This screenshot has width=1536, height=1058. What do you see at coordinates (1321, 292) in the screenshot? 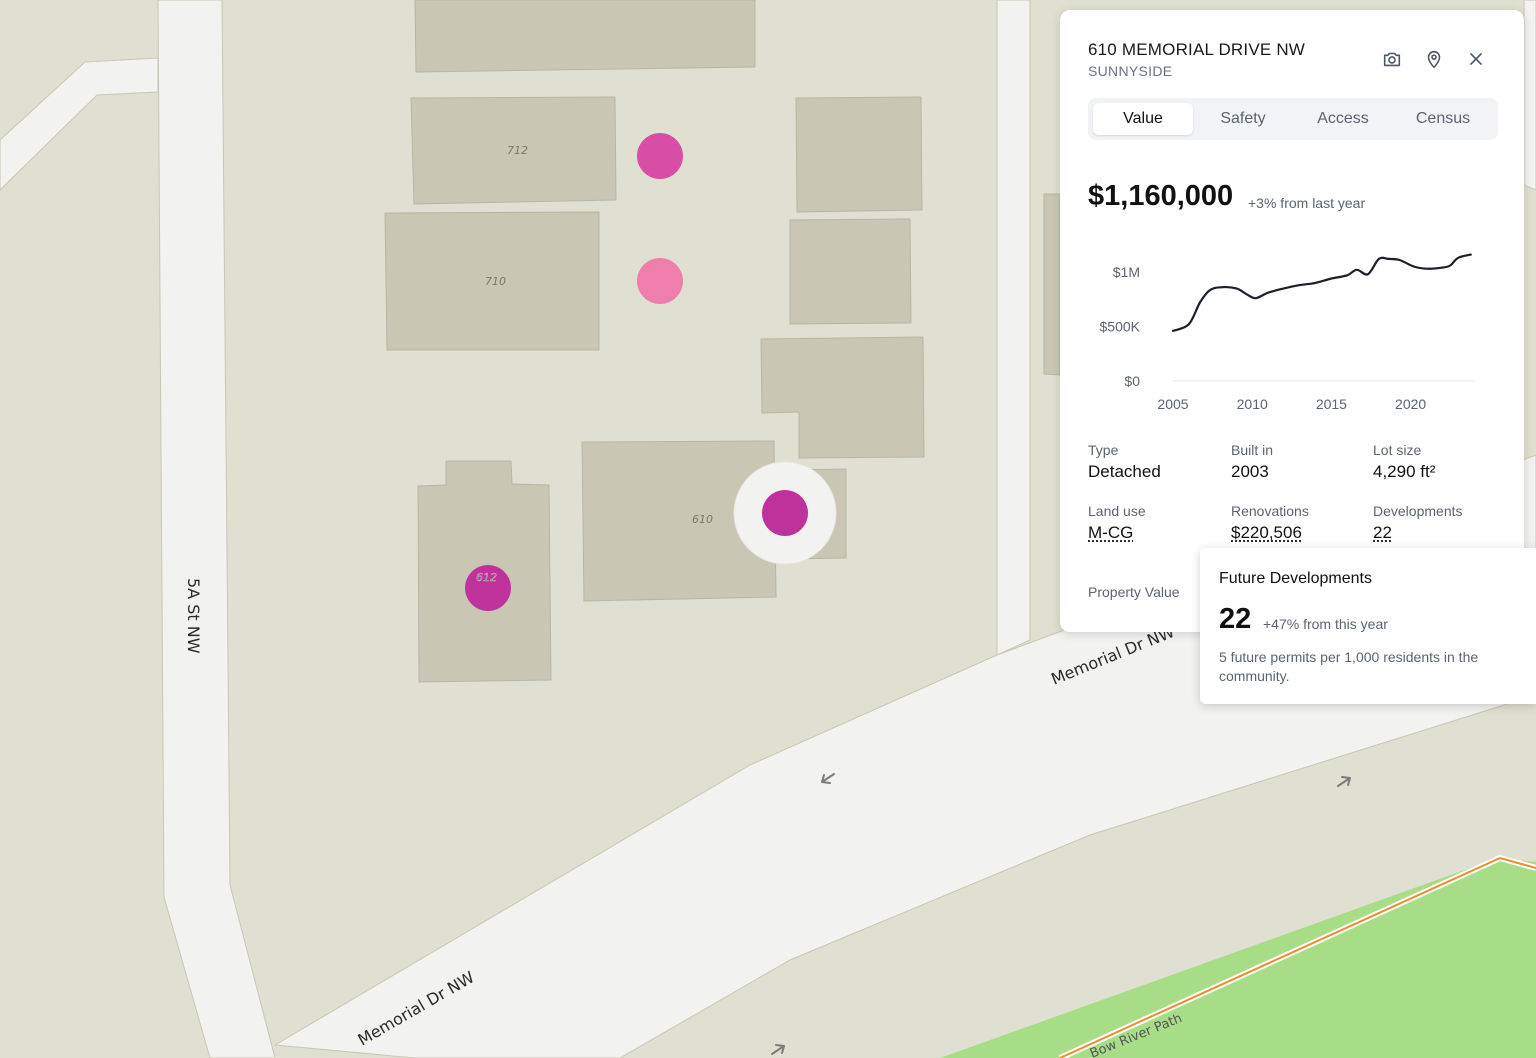
I see `value-history-line` at bounding box center [1321, 292].